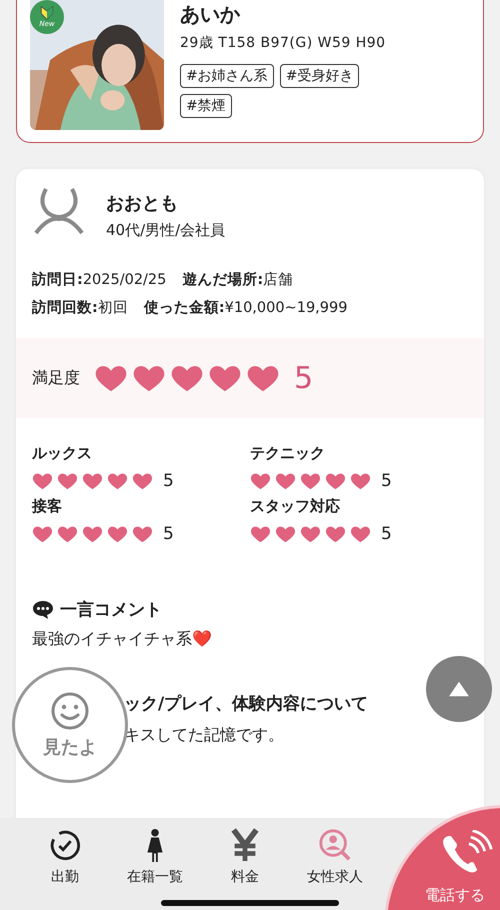 The width and height of the screenshot is (500, 910). Describe the element at coordinates (142, 203) in the screenshot. I see `reviewer-name: おおとも` at that location.